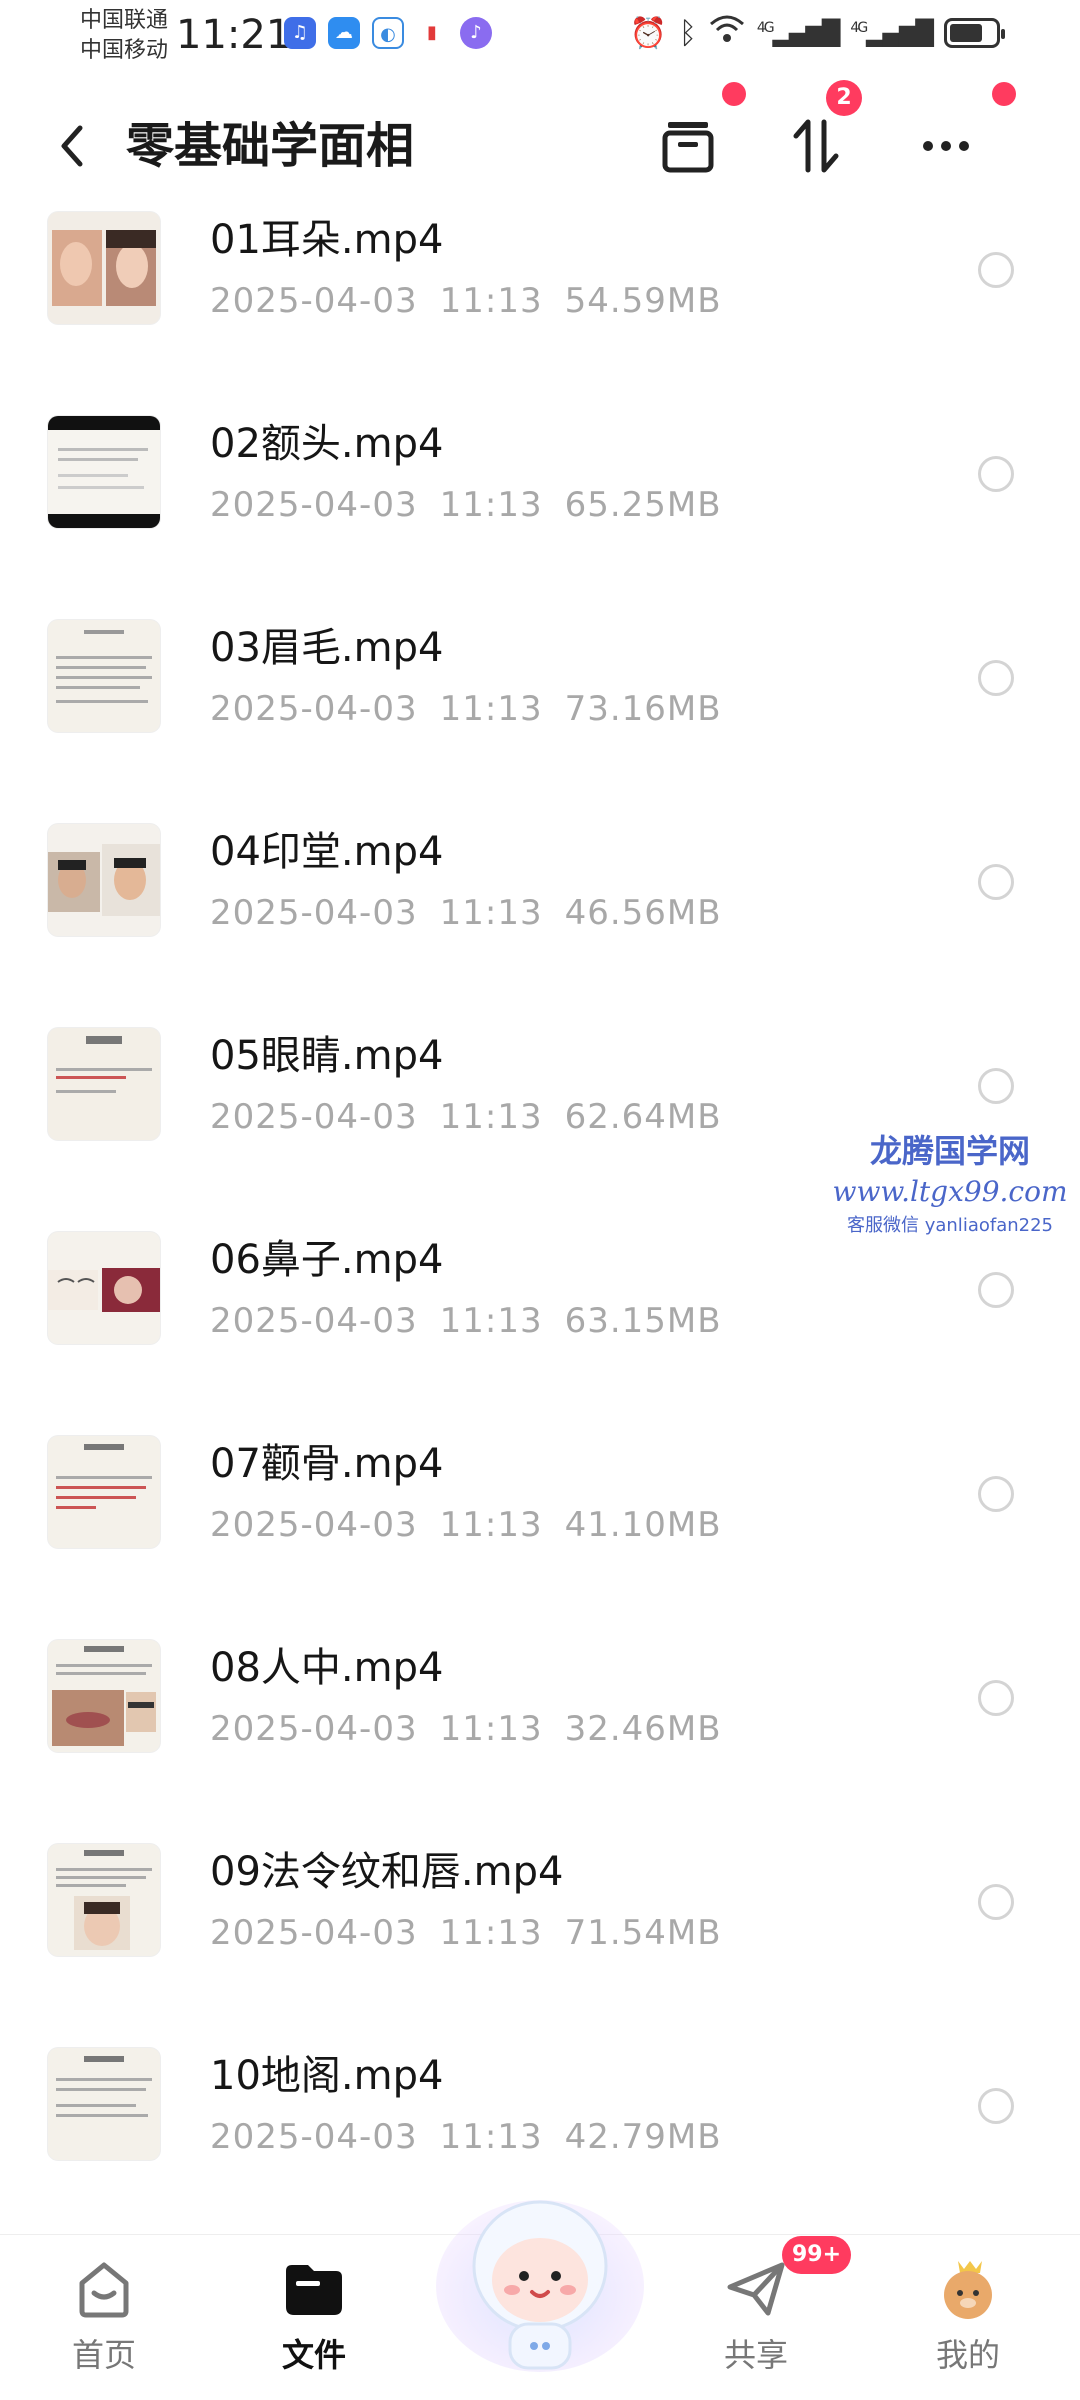 The width and height of the screenshot is (1080, 2400). I want to click on tab-home: 首页, so click(104, 2317).